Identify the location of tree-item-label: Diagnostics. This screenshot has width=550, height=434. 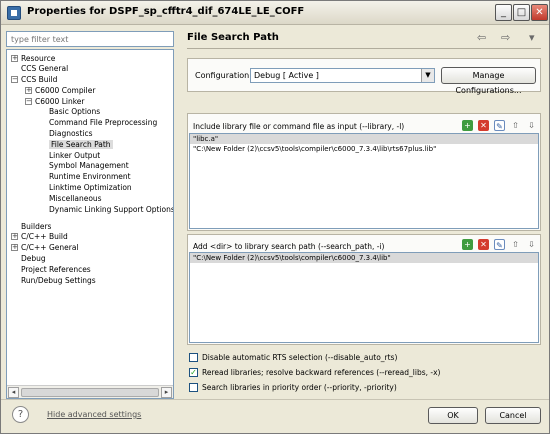
(71, 133).